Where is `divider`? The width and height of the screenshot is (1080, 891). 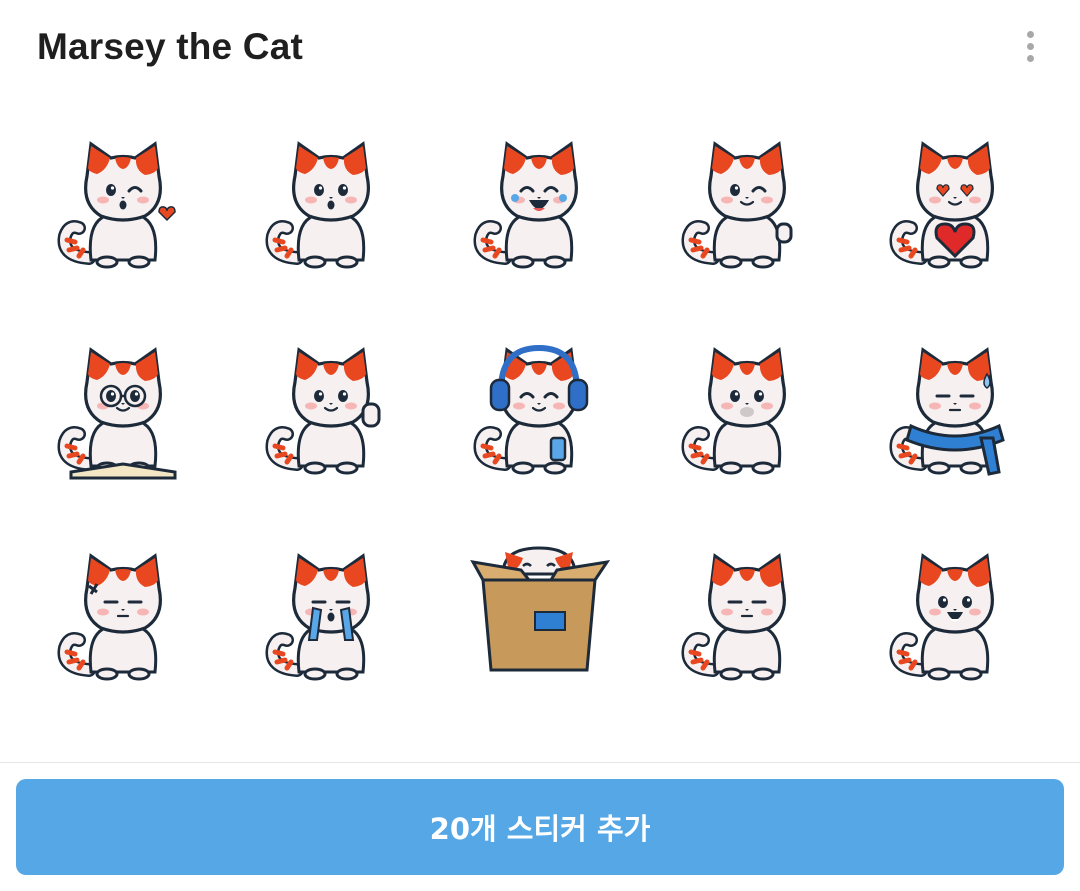 divider is located at coordinates (540, 762).